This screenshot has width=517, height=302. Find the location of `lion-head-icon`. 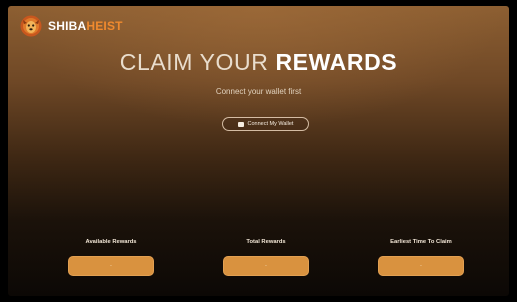

lion-head-icon is located at coordinates (31, 26).